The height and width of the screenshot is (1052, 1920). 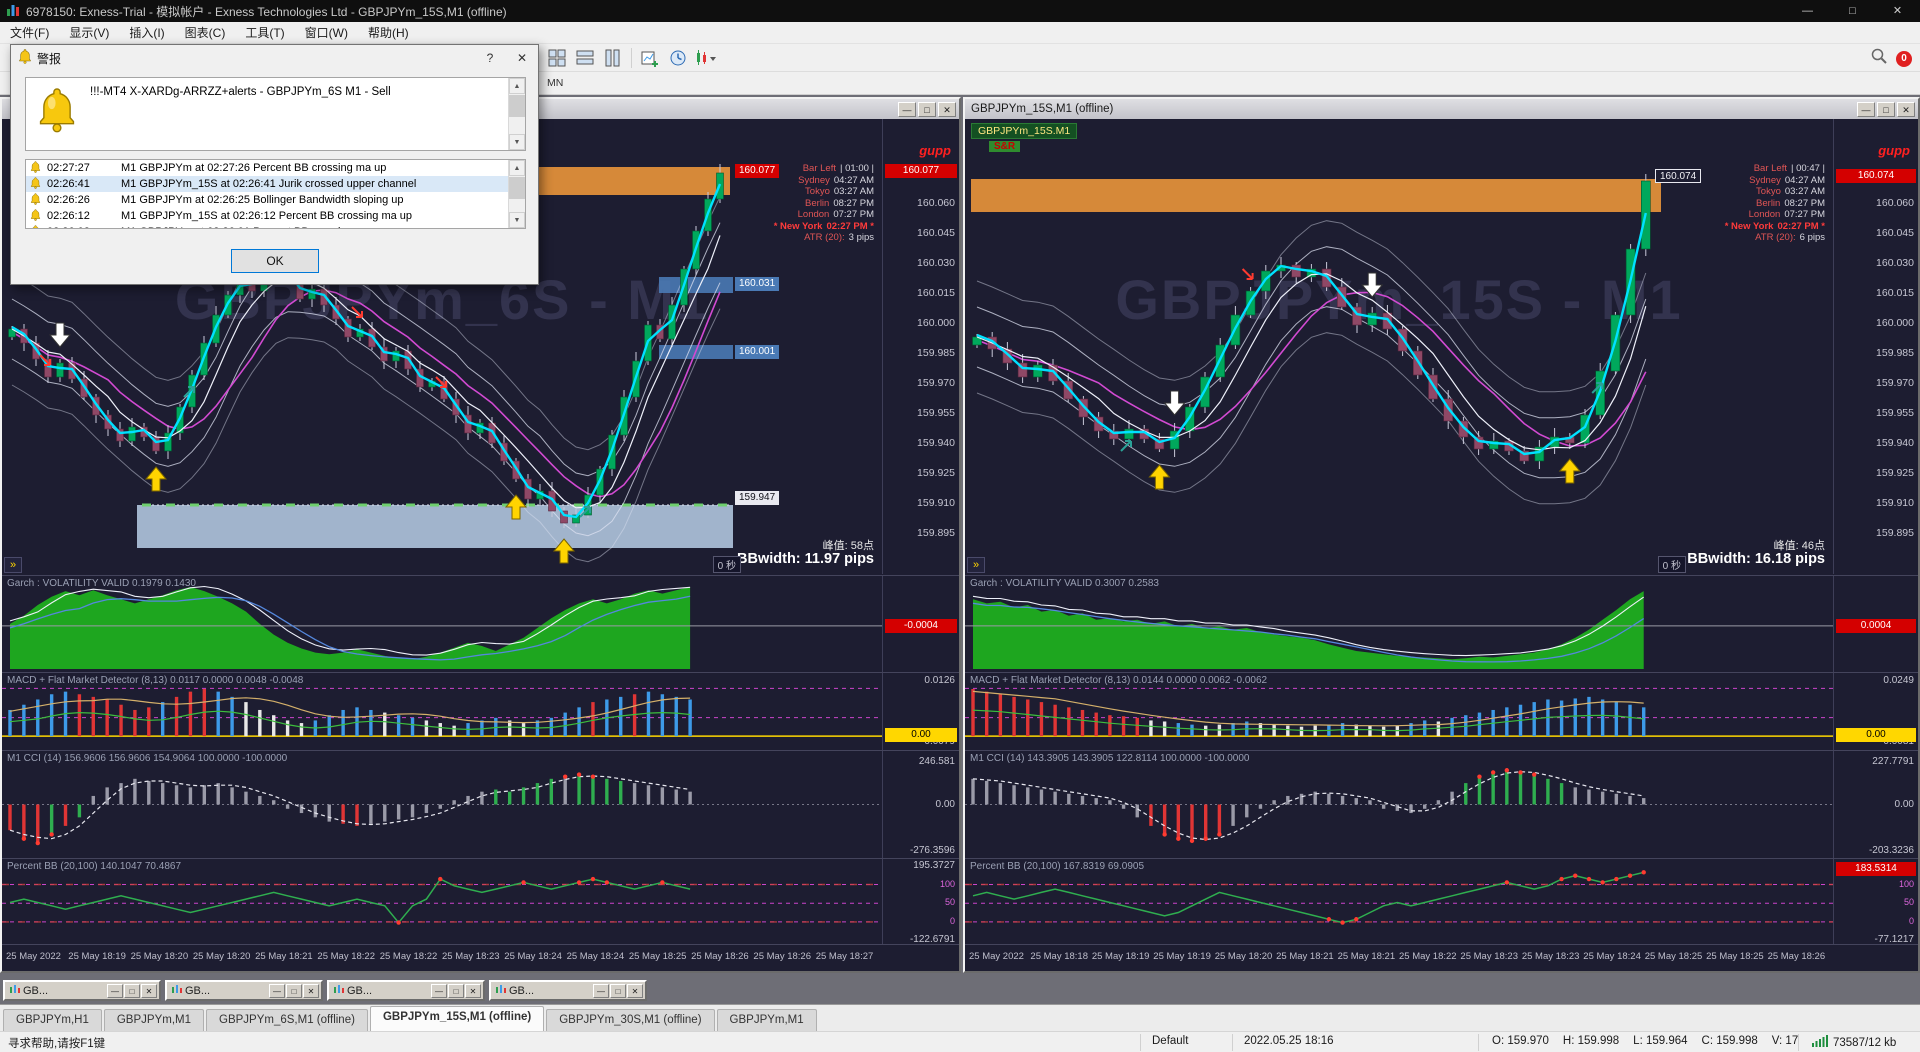 What do you see at coordinates (757, 284) in the screenshot?
I see `price-tag: 160.031` at bounding box center [757, 284].